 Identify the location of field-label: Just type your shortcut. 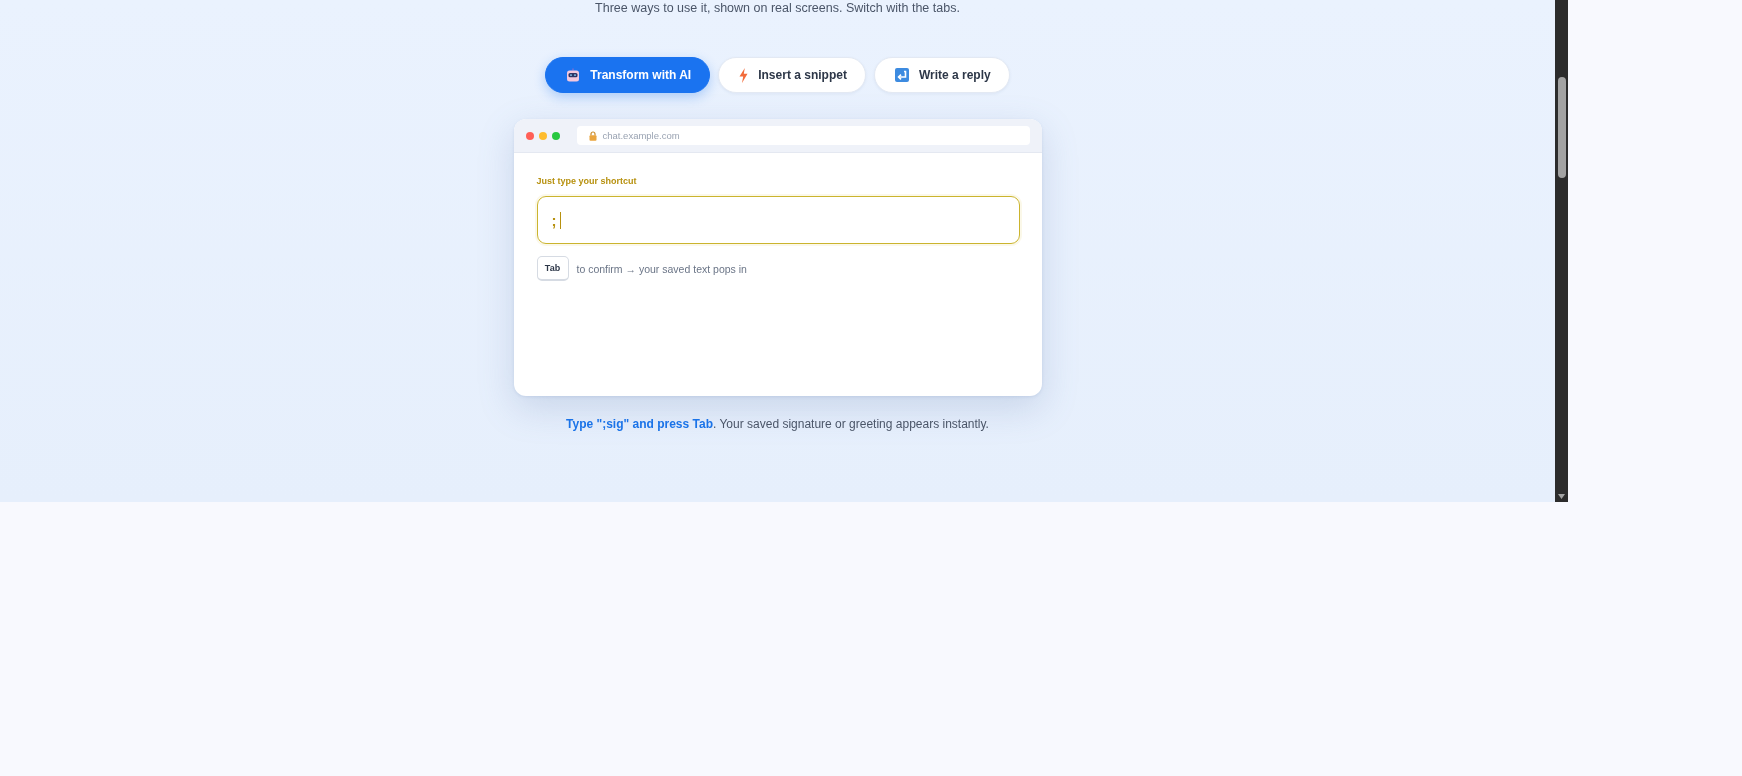
(587, 181).